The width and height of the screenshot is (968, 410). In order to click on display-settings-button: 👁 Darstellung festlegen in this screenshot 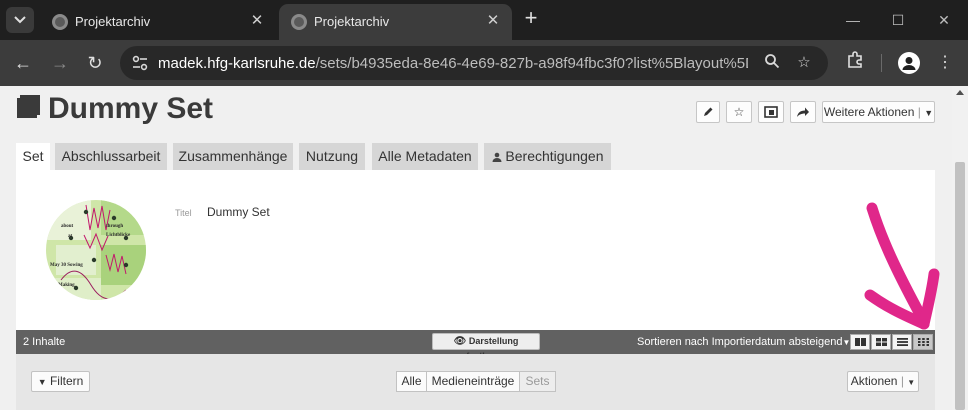, I will do `click(486, 347)`.